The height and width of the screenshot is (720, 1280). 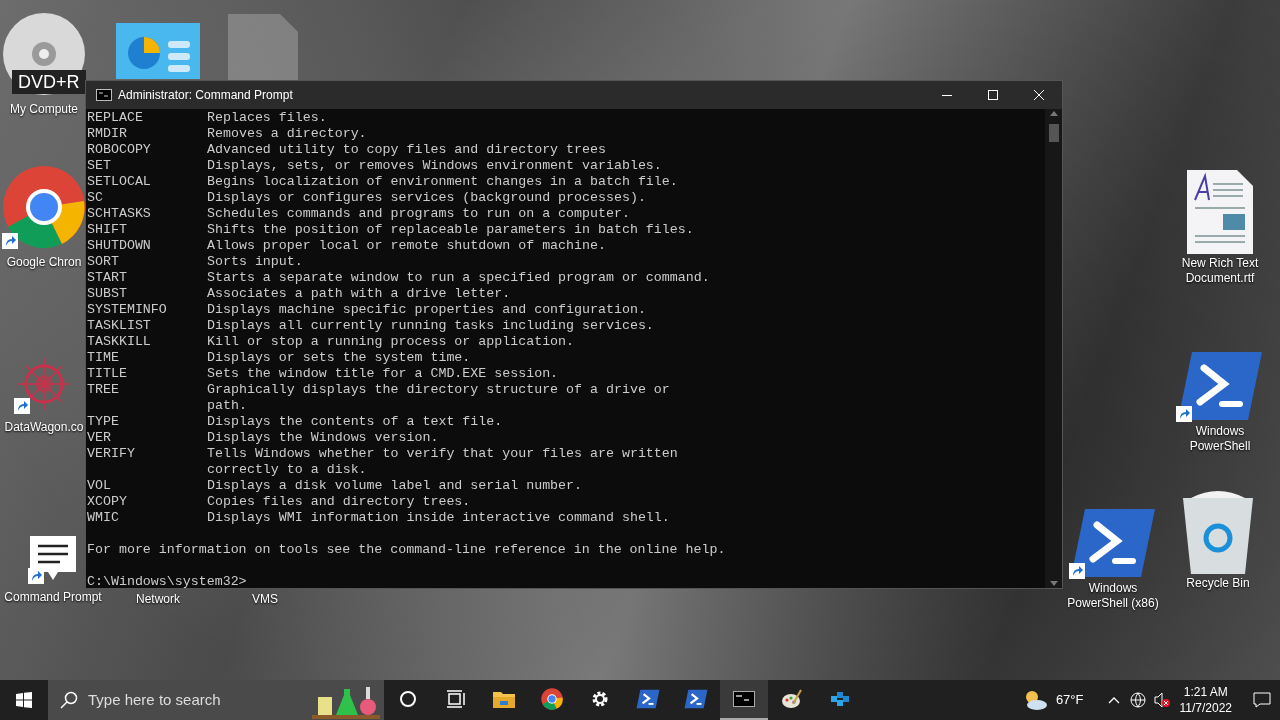 What do you see at coordinates (69, 700) in the screenshot?
I see `search-icon` at bounding box center [69, 700].